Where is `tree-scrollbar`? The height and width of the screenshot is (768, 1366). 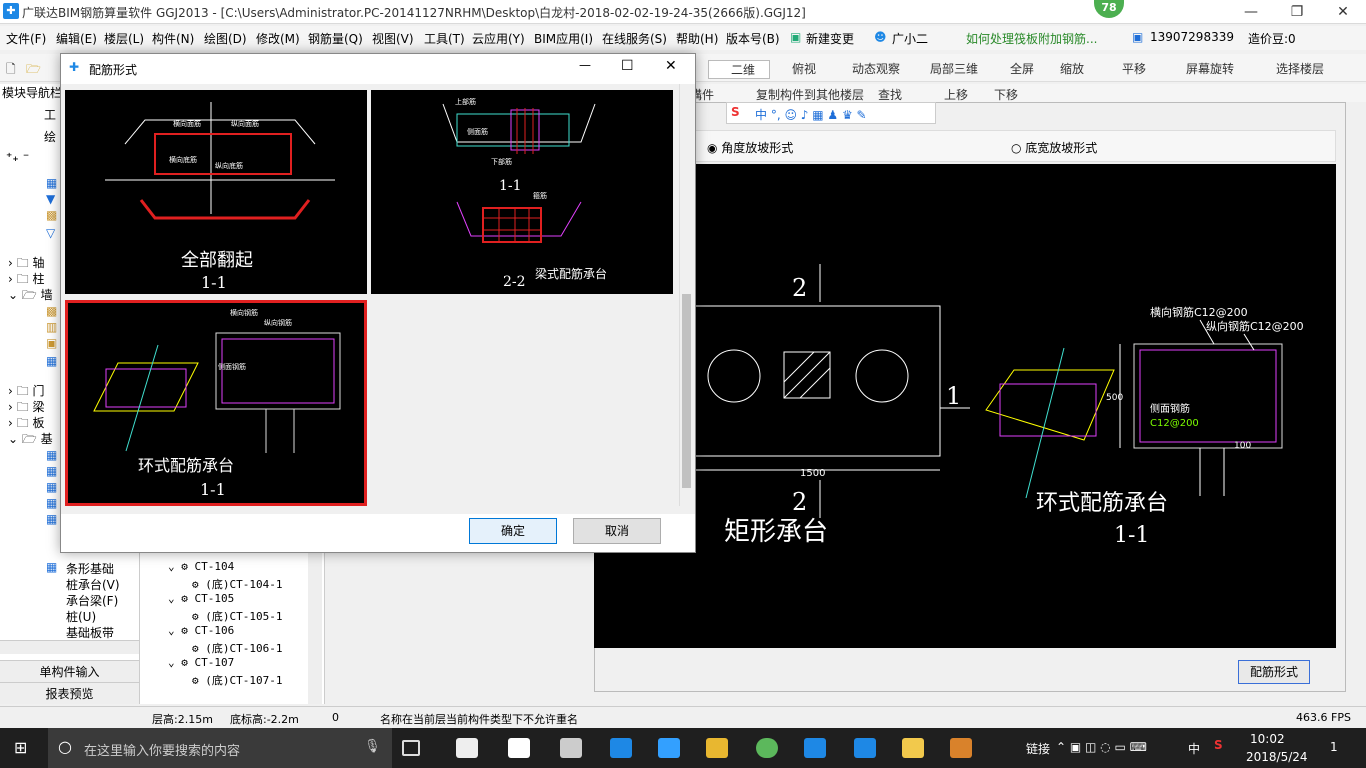
tree-scrollbar is located at coordinates (315, 622).